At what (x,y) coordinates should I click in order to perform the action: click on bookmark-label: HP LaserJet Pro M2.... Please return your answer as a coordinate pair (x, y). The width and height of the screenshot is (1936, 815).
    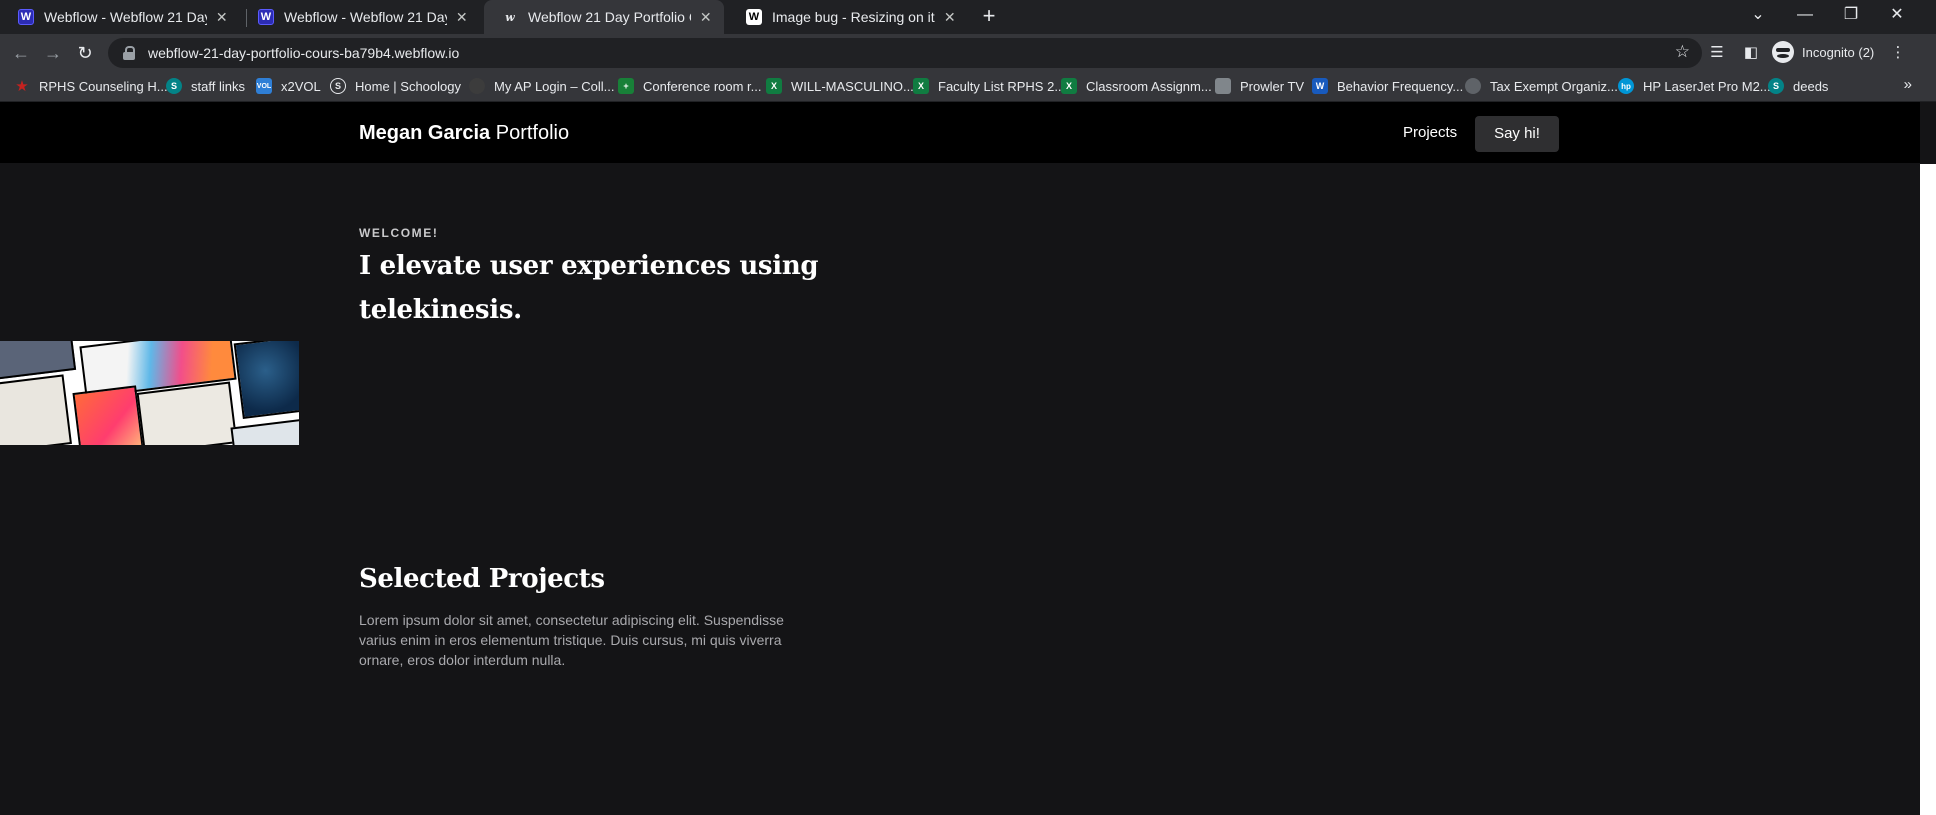
    Looking at the image, I should click on (1707, 86).